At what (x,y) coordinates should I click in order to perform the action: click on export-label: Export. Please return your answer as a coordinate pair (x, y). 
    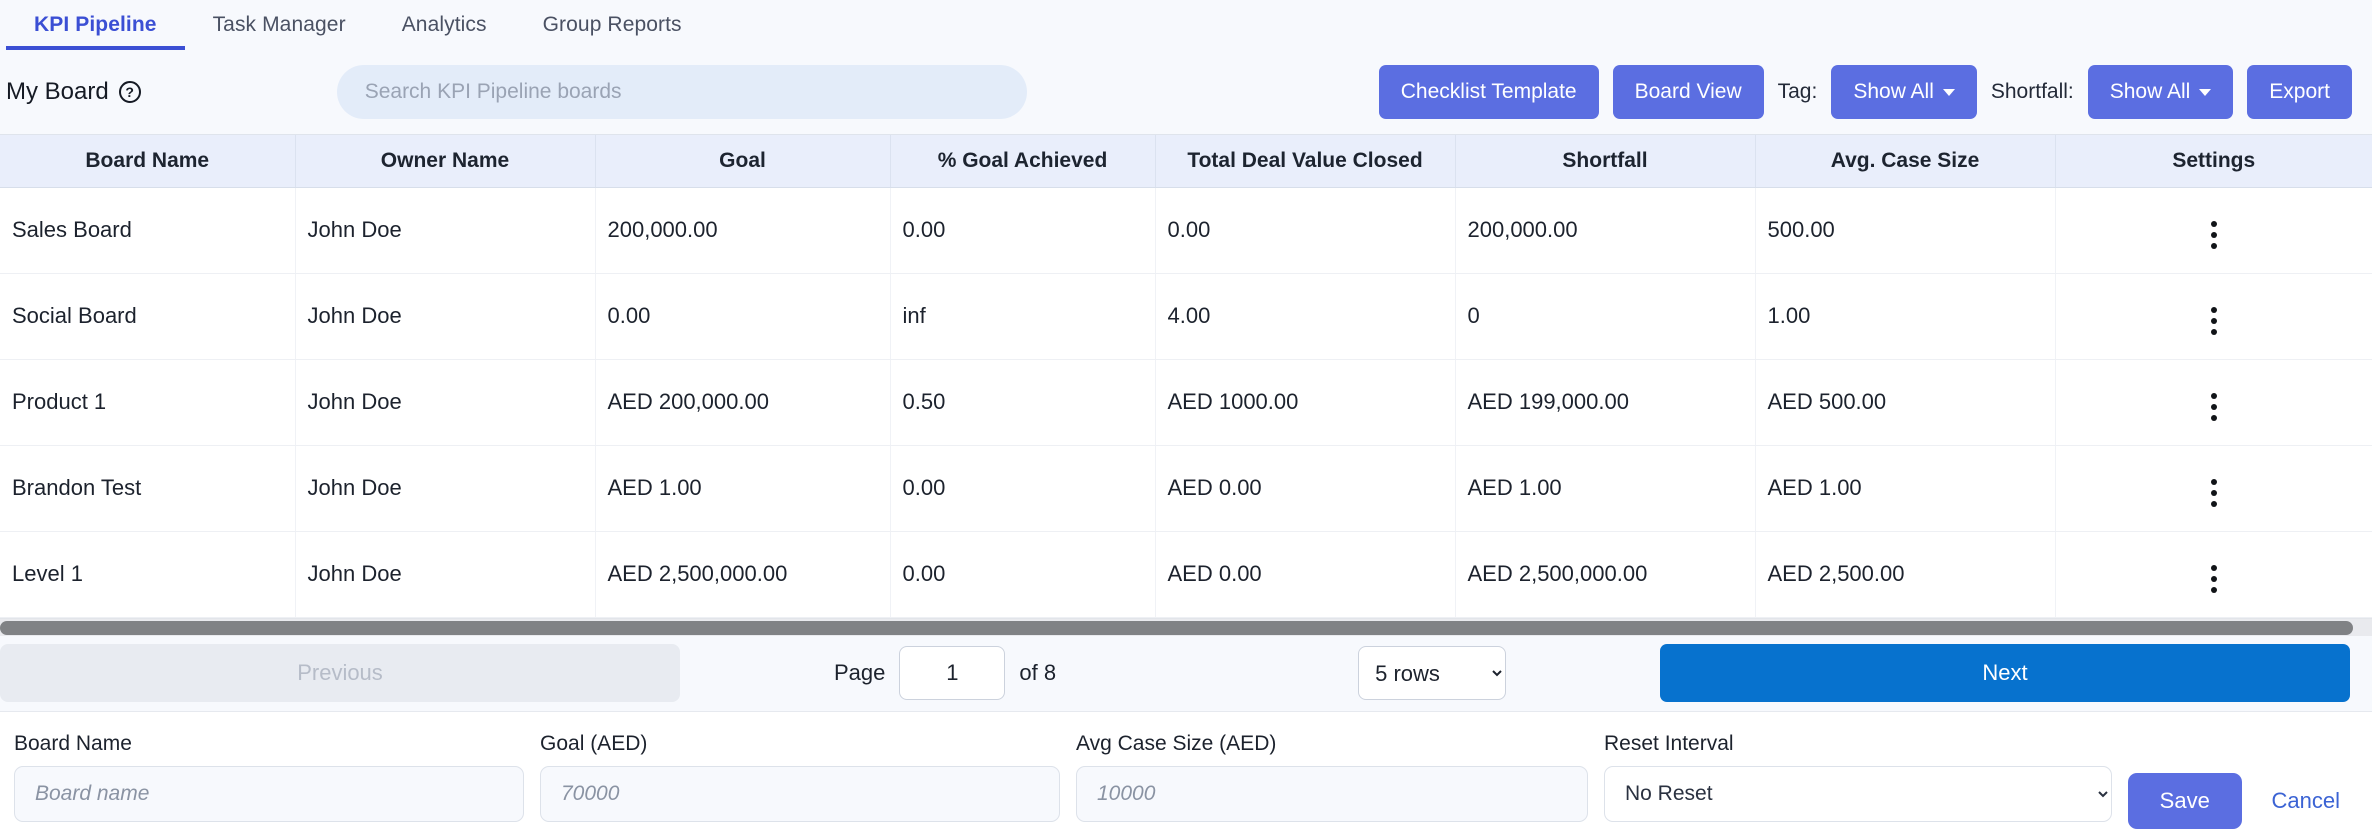
    Looking at the image, I should click on (2299, 91).